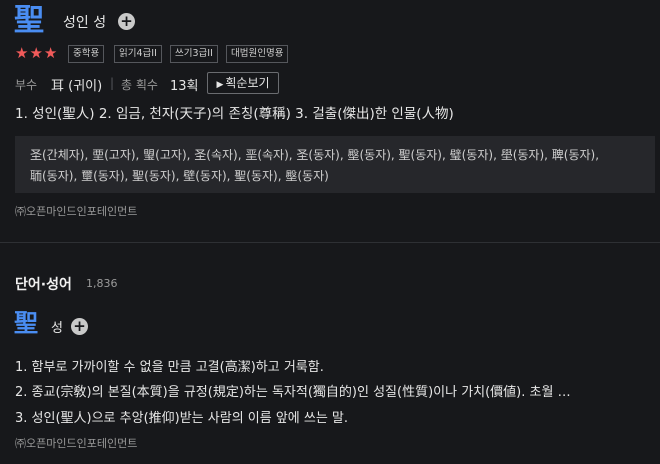 This screenshot has height=464, width=660. What do you see at coordinates (85, 23) in the screenshot?
I see `hanja-reading: 성인 성` at bounding box center [85, 23].